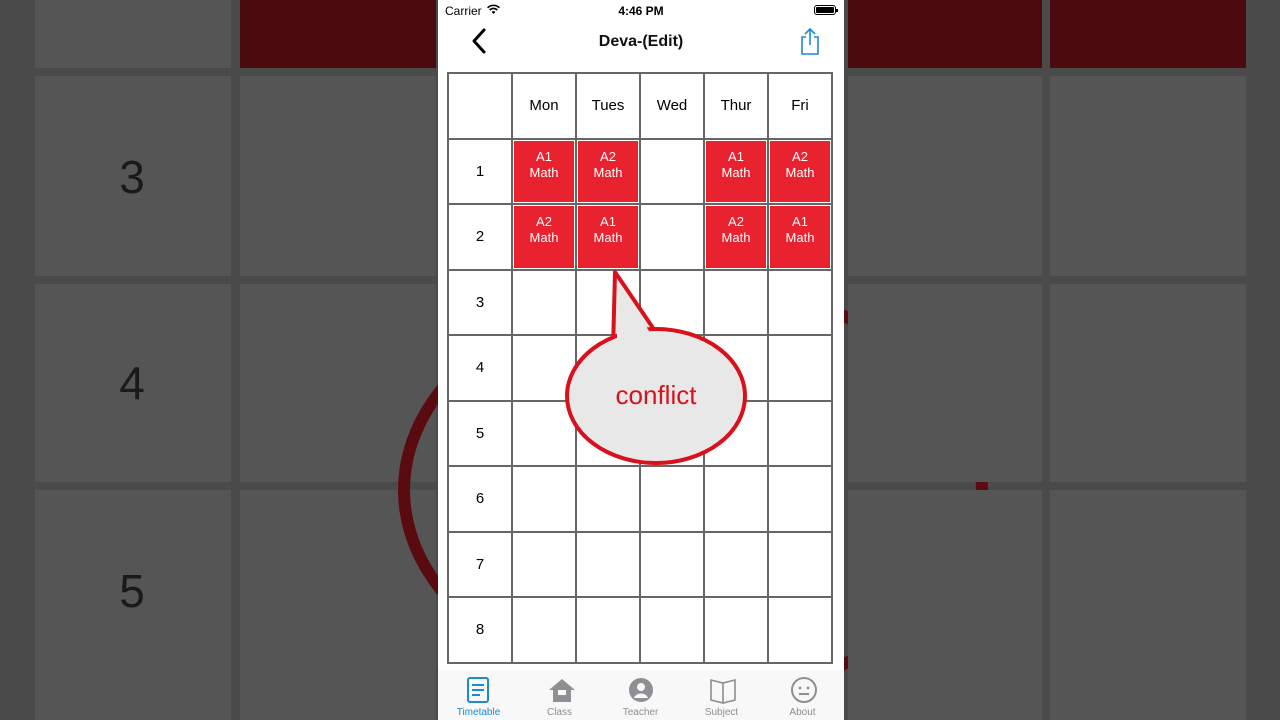  I want to click on period-label: 2, so click(480, 237).